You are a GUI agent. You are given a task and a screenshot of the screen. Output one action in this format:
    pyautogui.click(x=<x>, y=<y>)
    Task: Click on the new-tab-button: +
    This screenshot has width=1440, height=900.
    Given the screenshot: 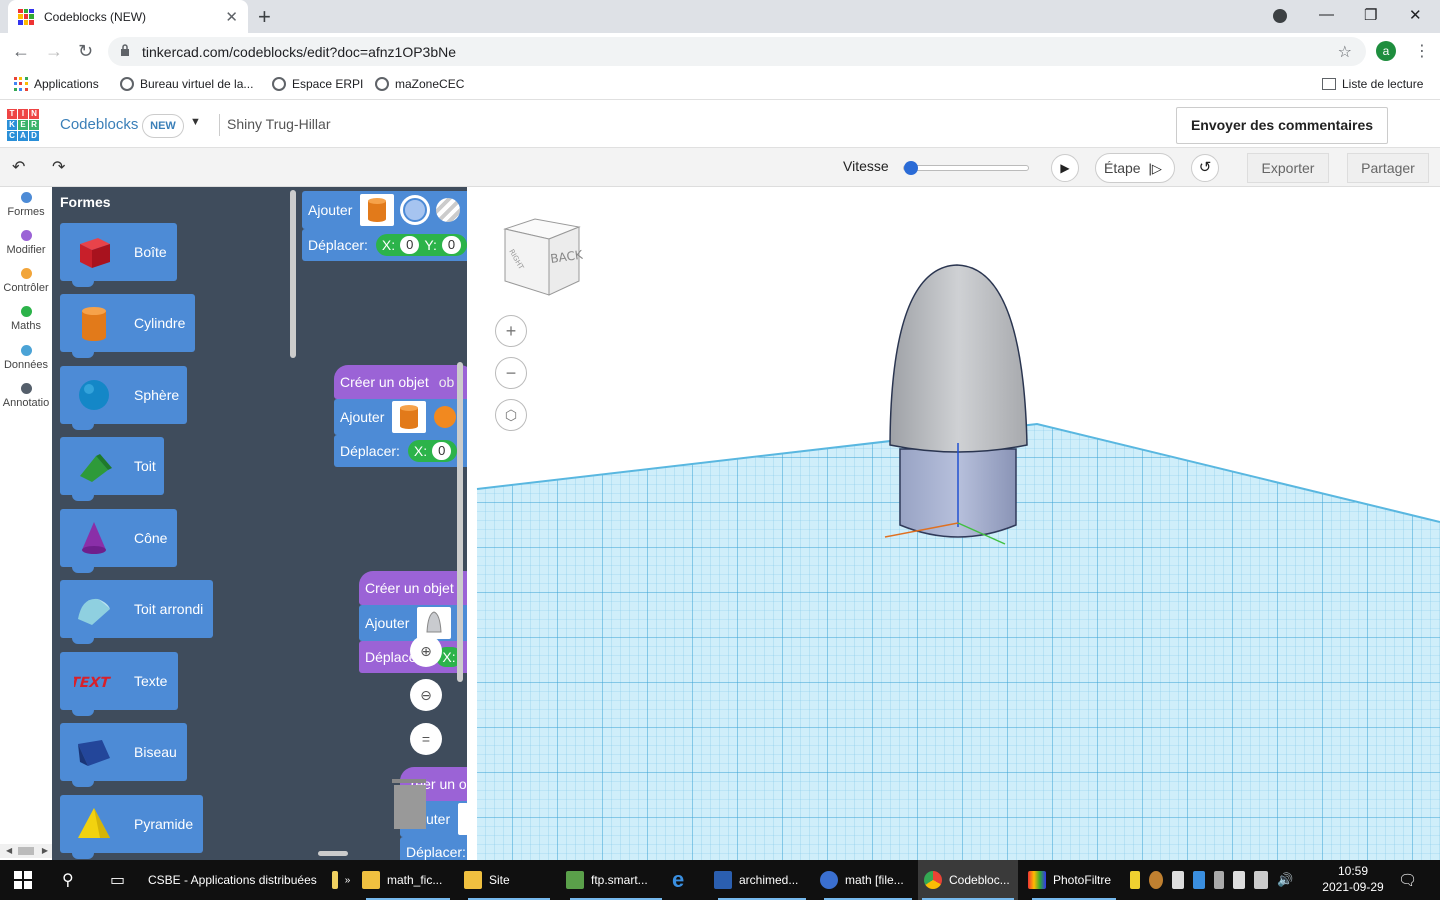 What is the action you would take?
    pyautogui.click(x=264, y=17)
    